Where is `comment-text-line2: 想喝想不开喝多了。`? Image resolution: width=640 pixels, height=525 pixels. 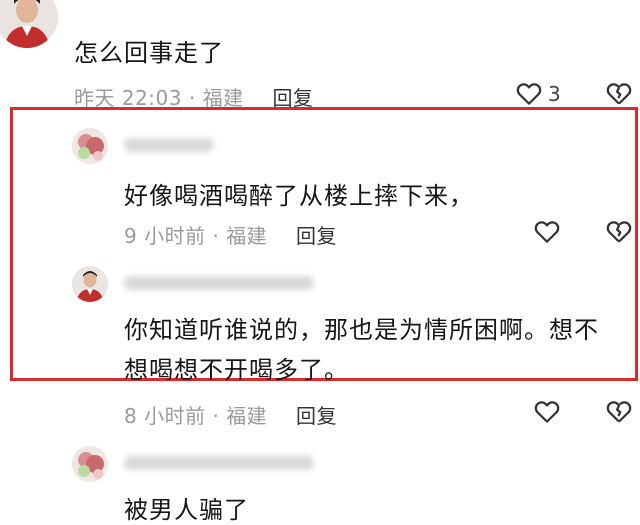
comment-text-line2: 想喝想不开喝多了。 is located at coordinates (236, 370).